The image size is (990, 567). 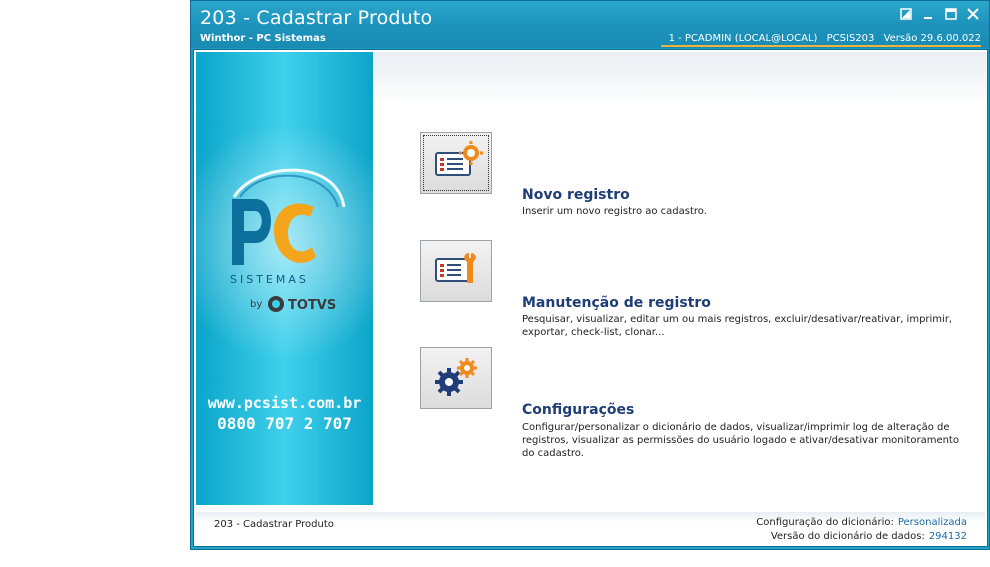 I want to click on maintenance-title: Manutenção de registro, so click(x=616, y=303).